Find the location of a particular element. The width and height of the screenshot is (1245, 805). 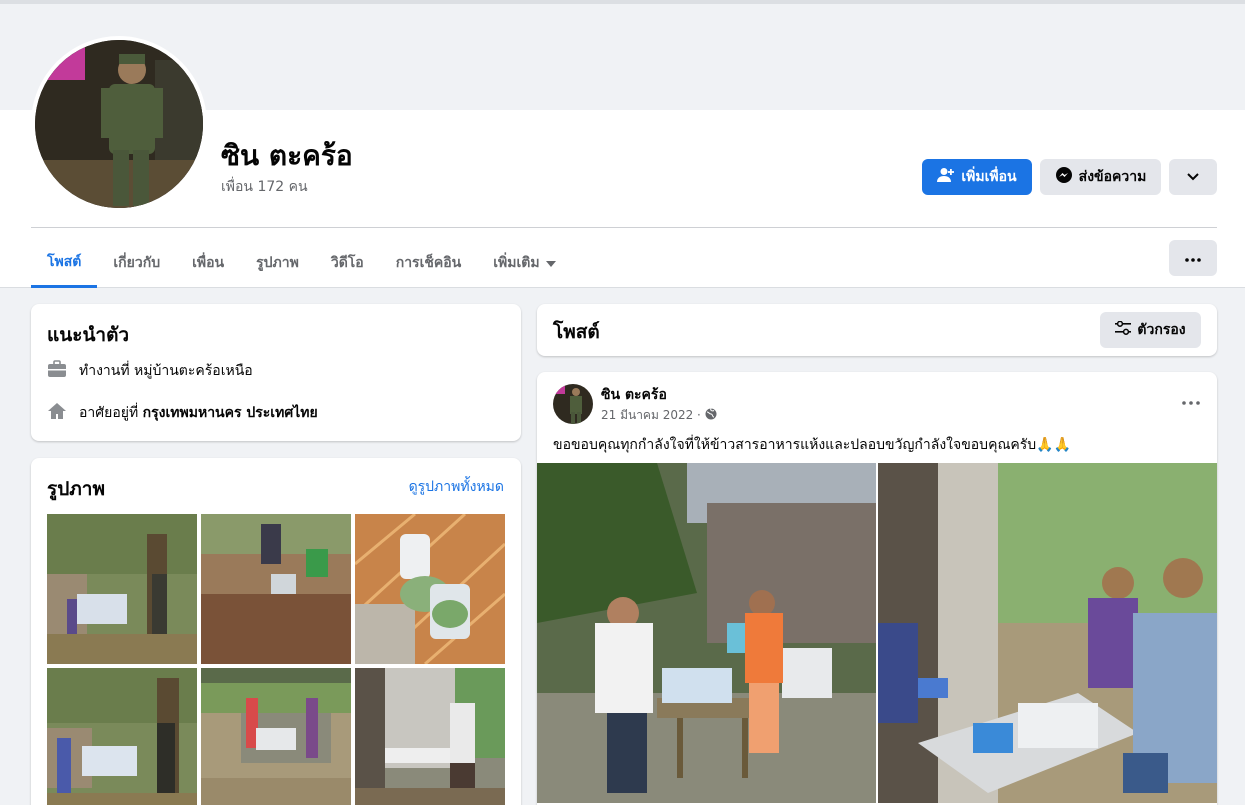

posts-title: โพสต์ is located at coordinates (576, 332).